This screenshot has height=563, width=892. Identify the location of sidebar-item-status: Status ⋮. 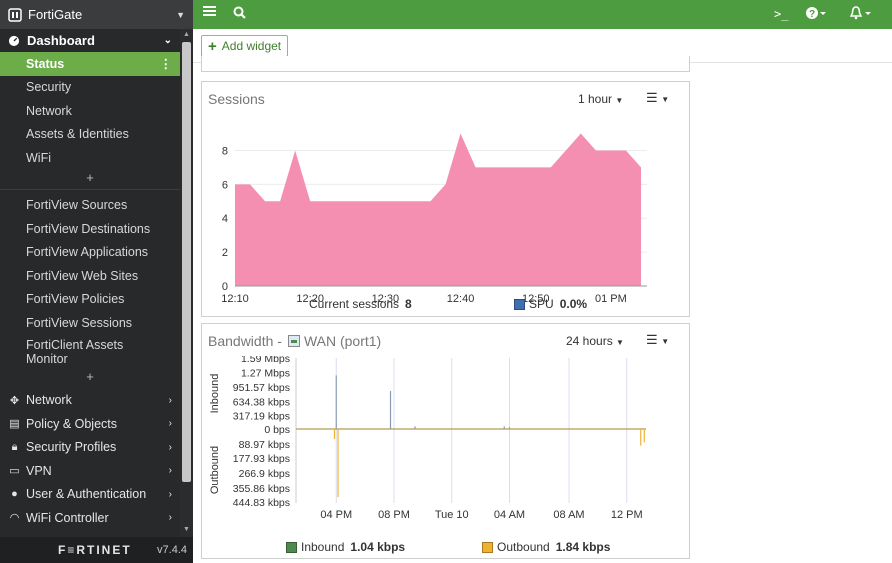
(90, 64).